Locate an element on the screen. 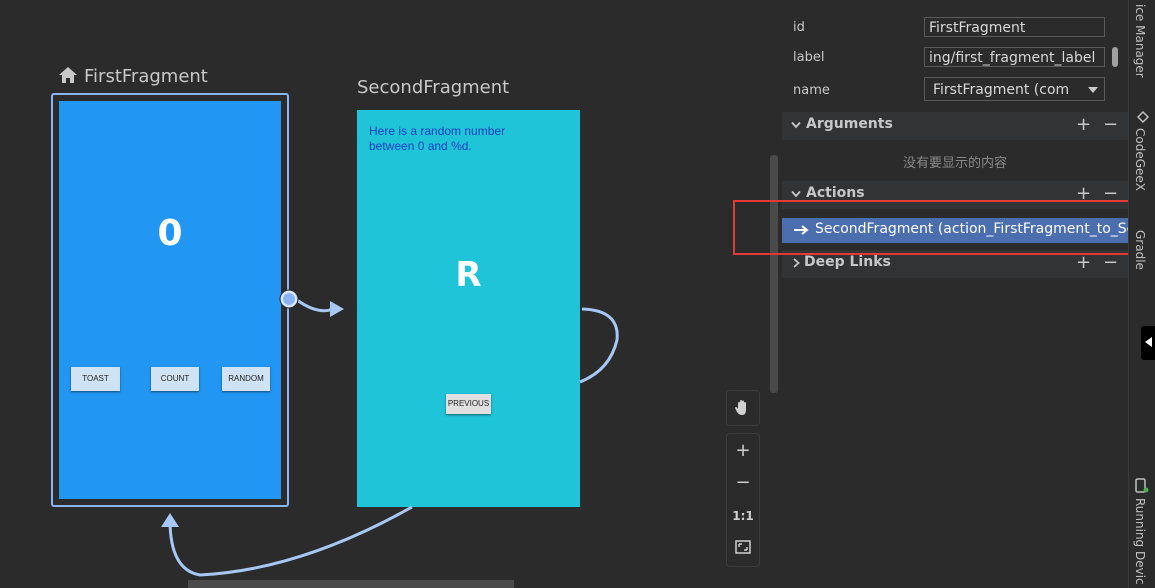 The height and width of the screenshot is (588, 1155). hand-icon is located at coordinates (743, 408).